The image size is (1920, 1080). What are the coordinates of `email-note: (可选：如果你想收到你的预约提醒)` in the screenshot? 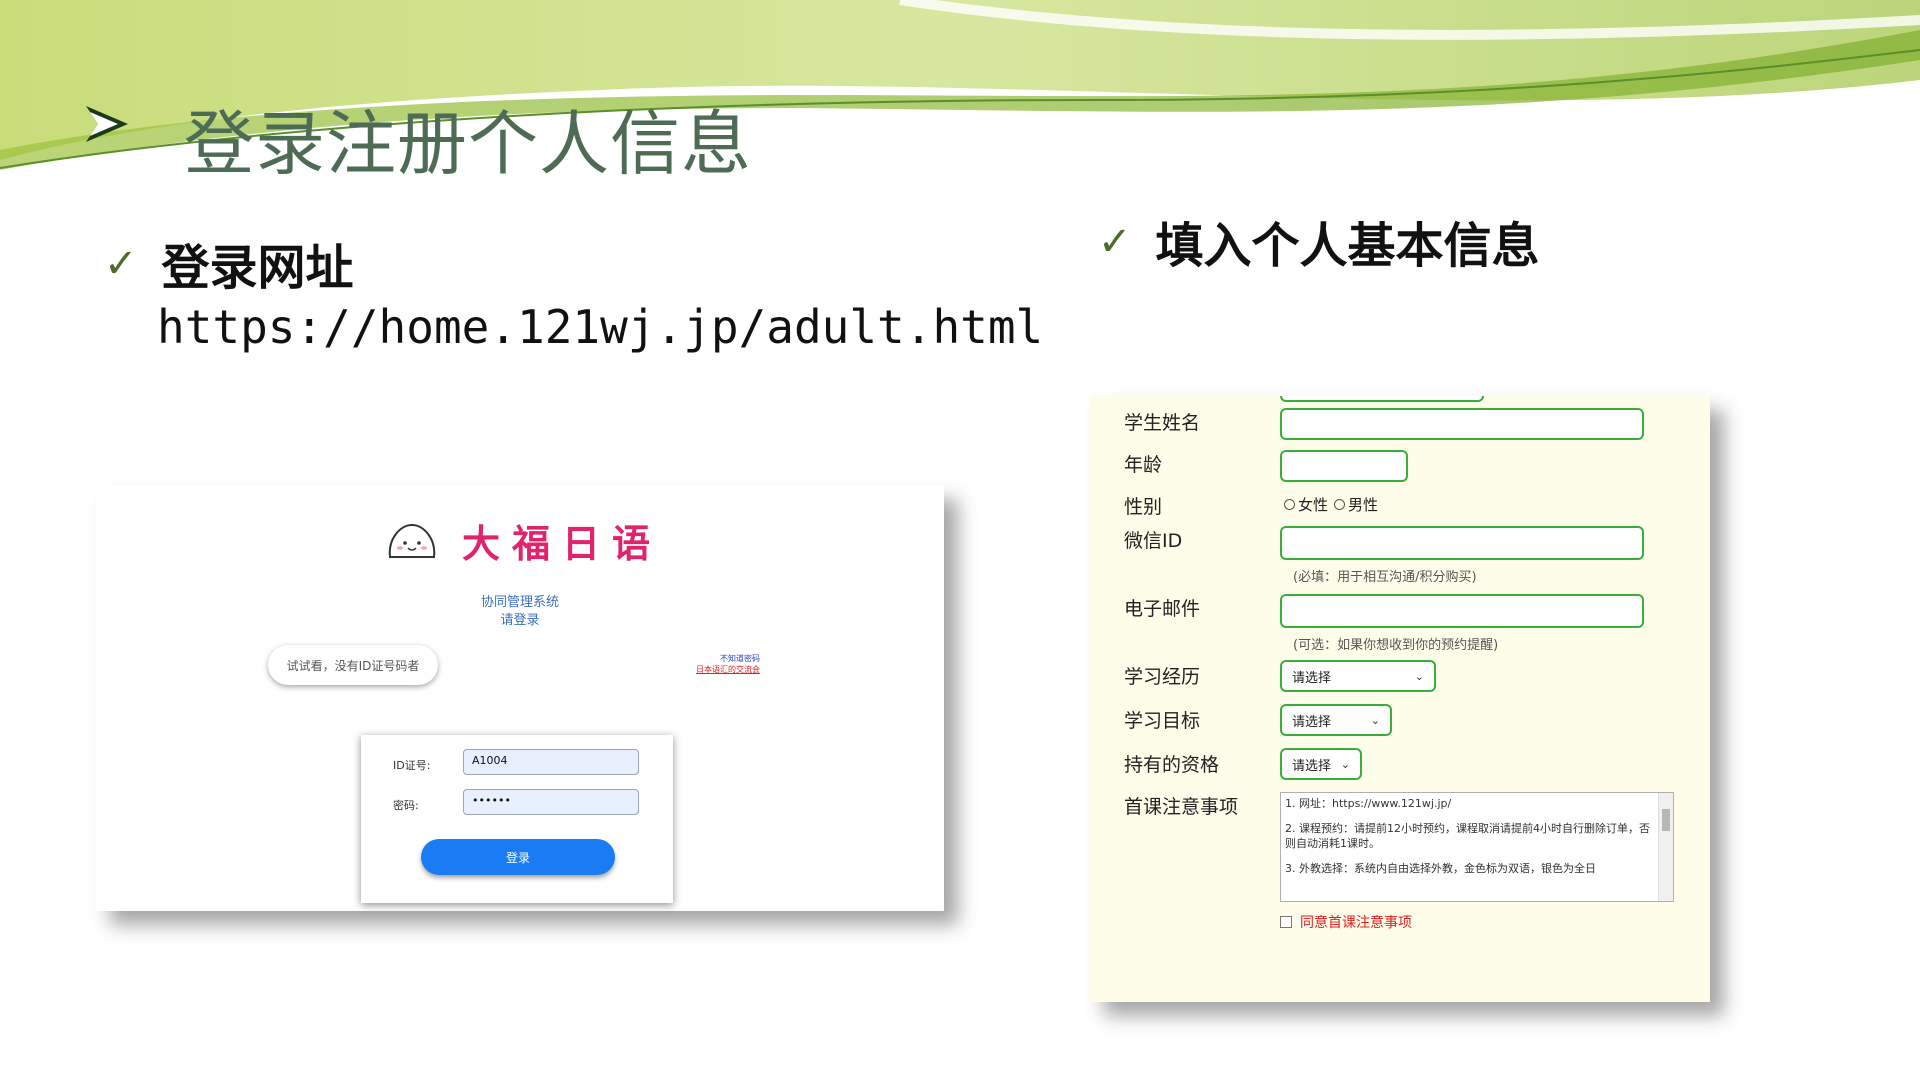 It's located at (1396, 645).